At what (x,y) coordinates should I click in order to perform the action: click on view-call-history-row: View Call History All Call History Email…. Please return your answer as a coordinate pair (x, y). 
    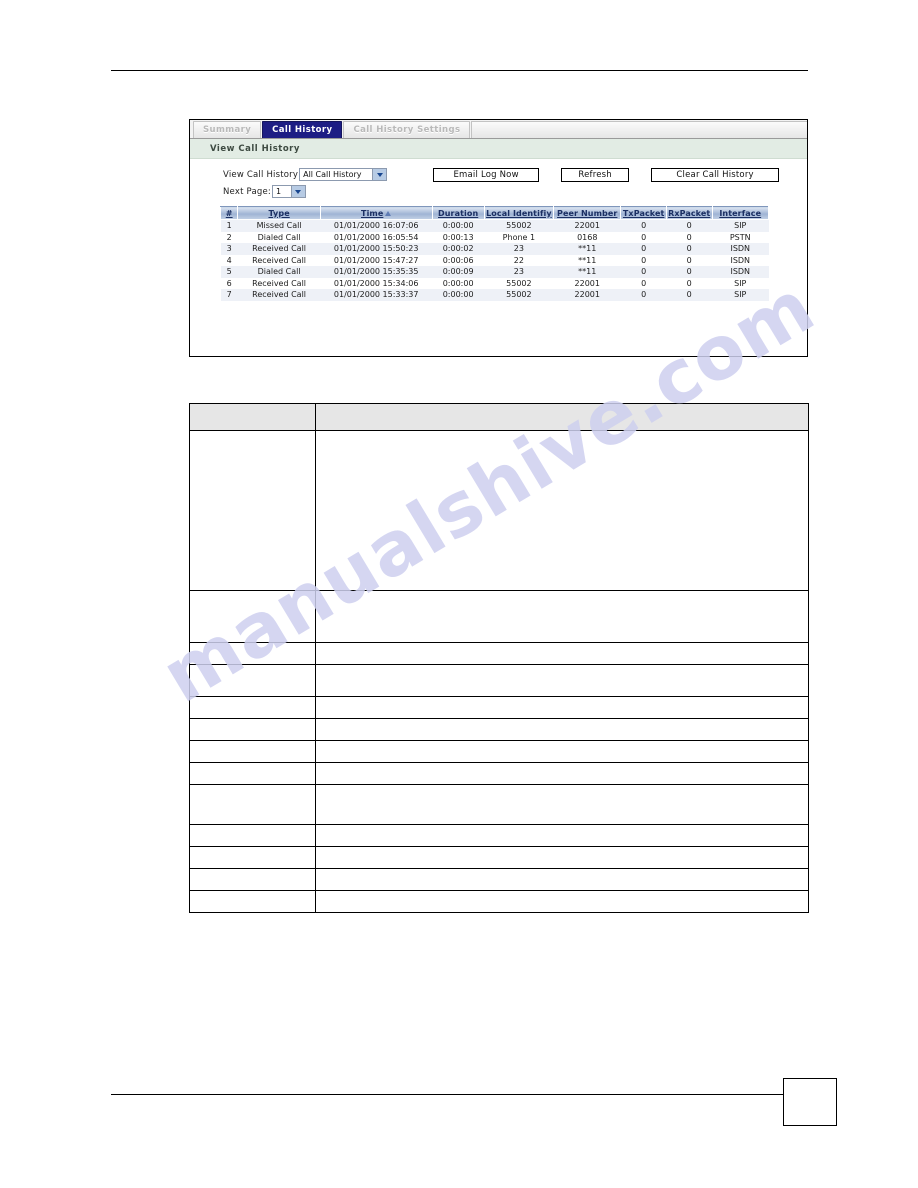
    Looking at the image, I should click on (498, 174).